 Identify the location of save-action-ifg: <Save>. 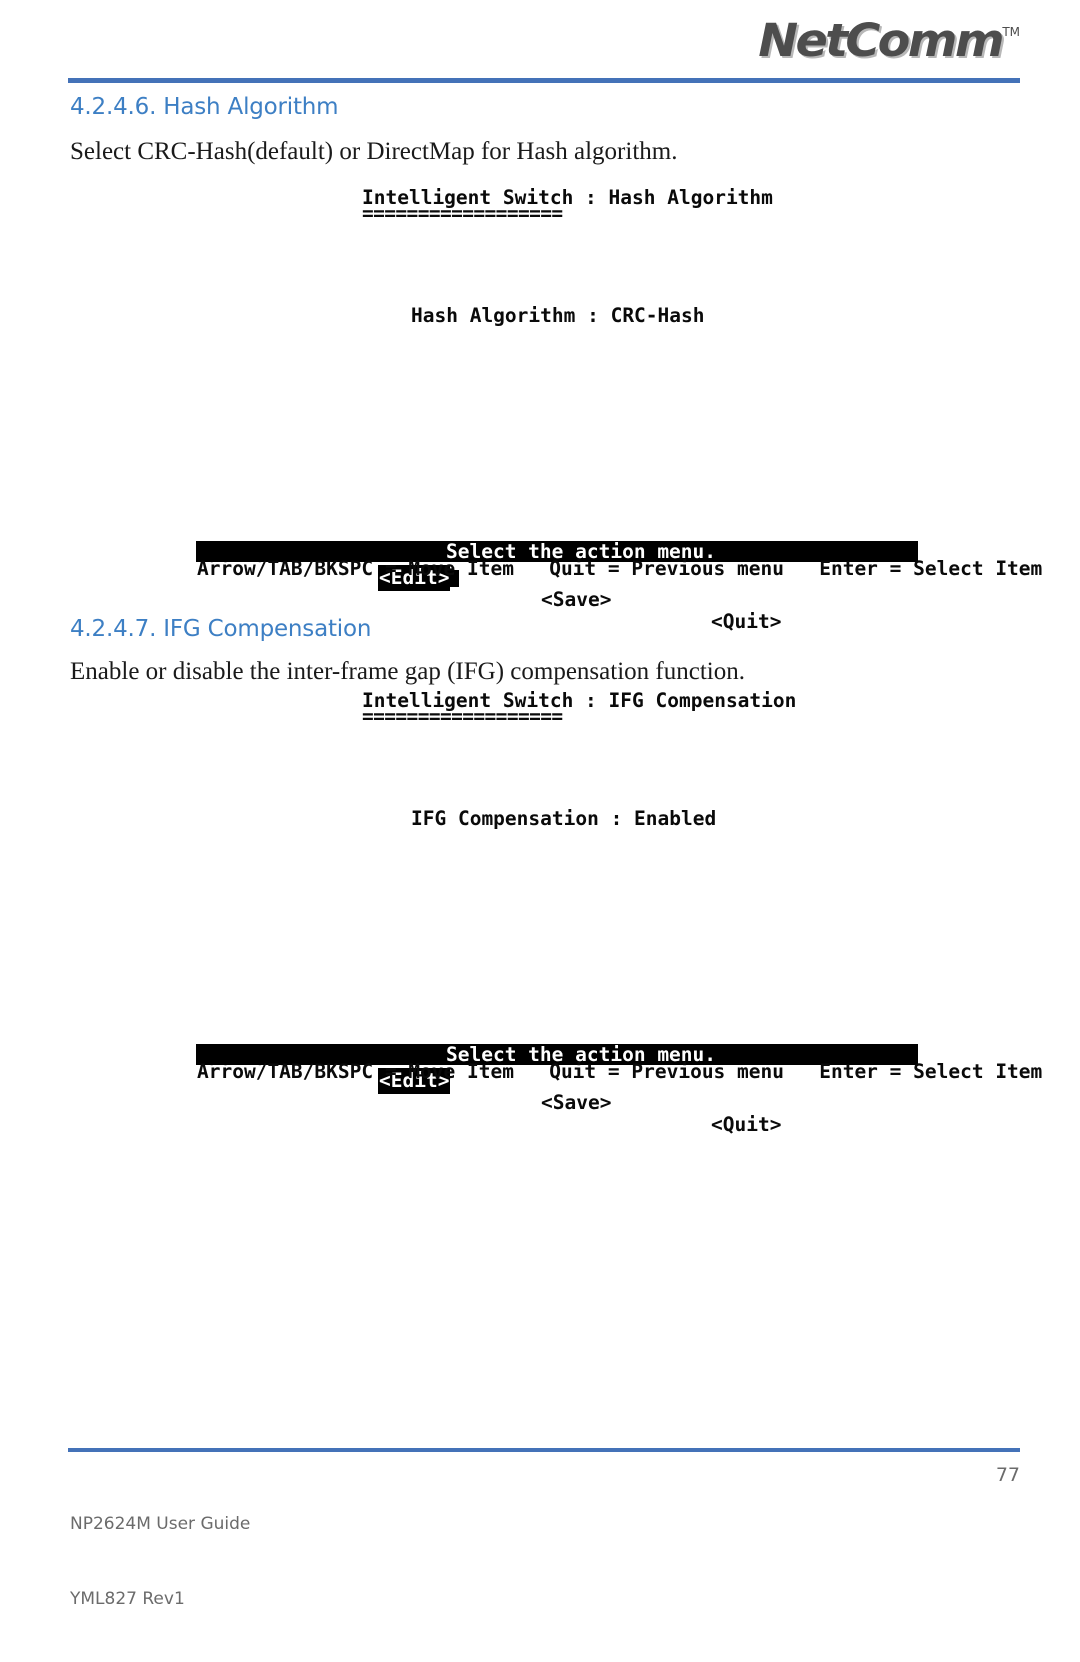
(576, 1103).